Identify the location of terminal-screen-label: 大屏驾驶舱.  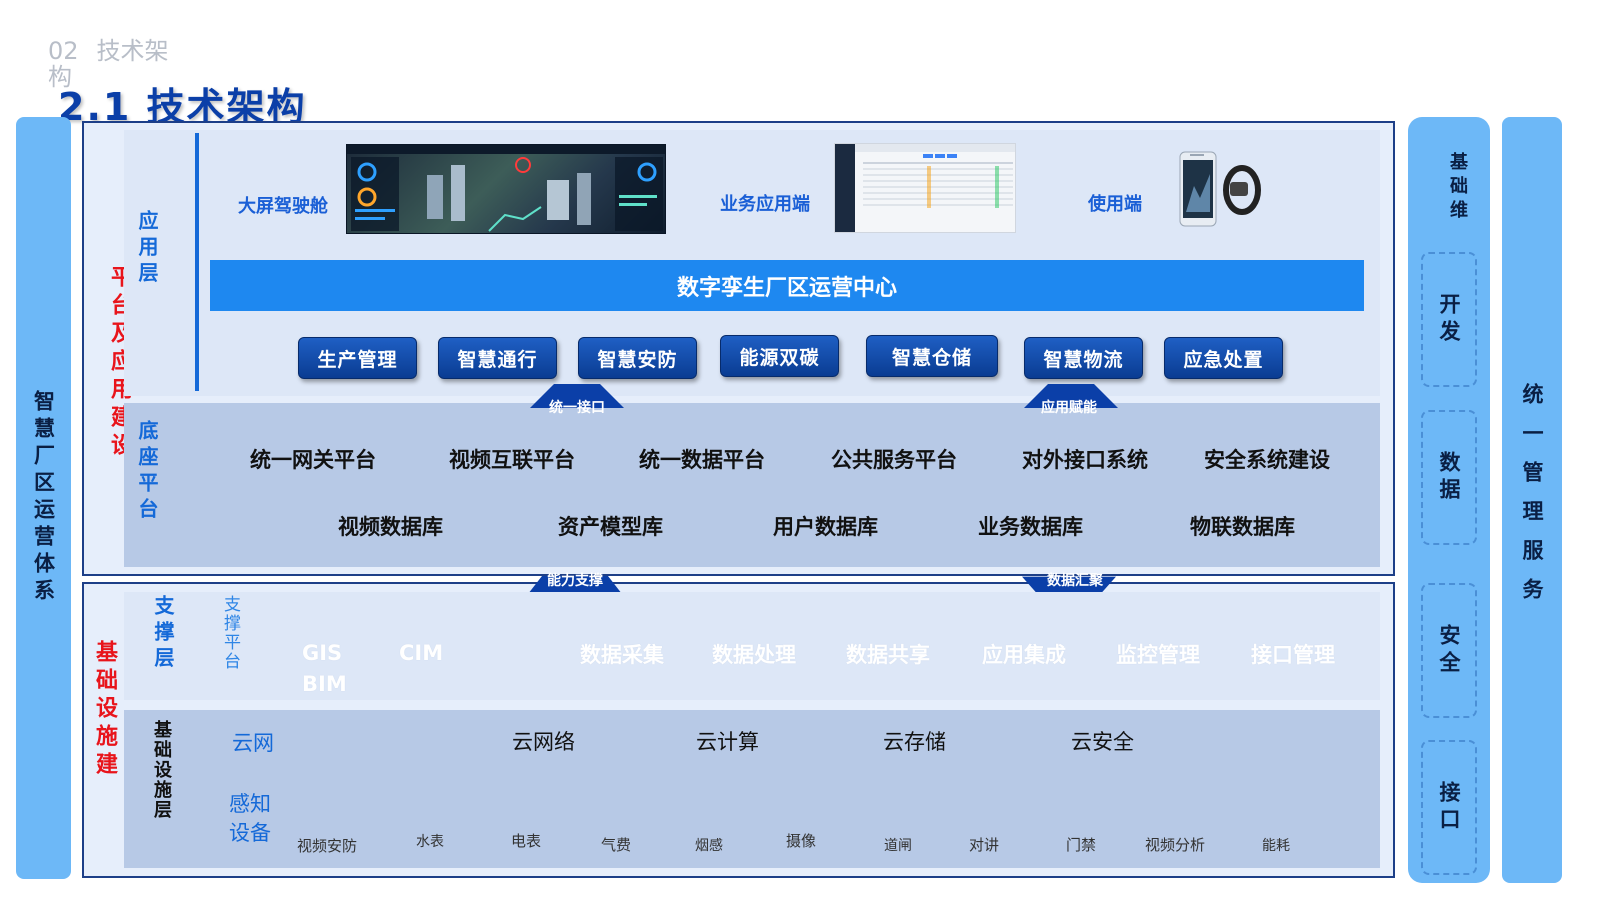
(283, 206).